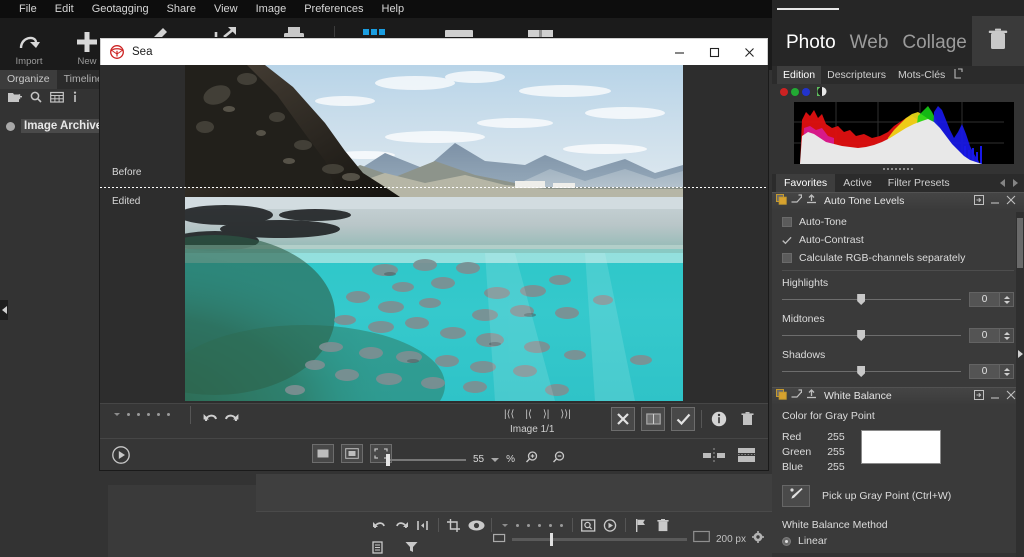 The width and height of the screenshot is (1024, 557). Describe the element at coordinates (231, 418) in the screenshot. I see `viewer-redo-button` at that location.